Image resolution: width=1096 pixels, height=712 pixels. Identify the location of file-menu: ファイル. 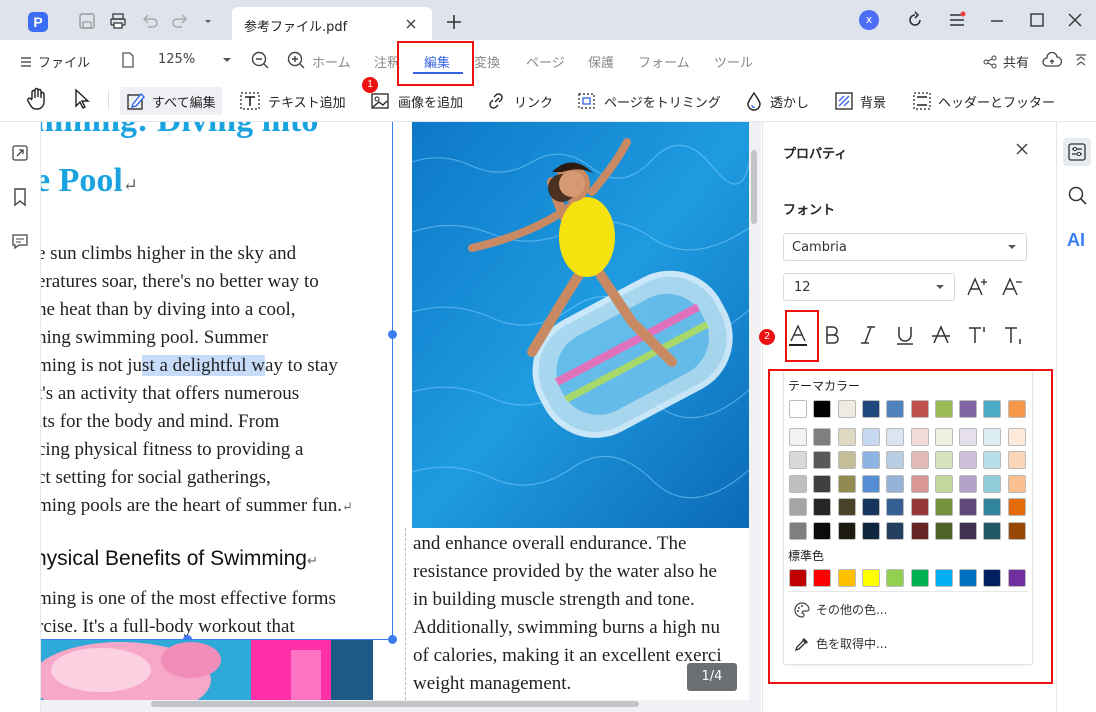
(55, 61).